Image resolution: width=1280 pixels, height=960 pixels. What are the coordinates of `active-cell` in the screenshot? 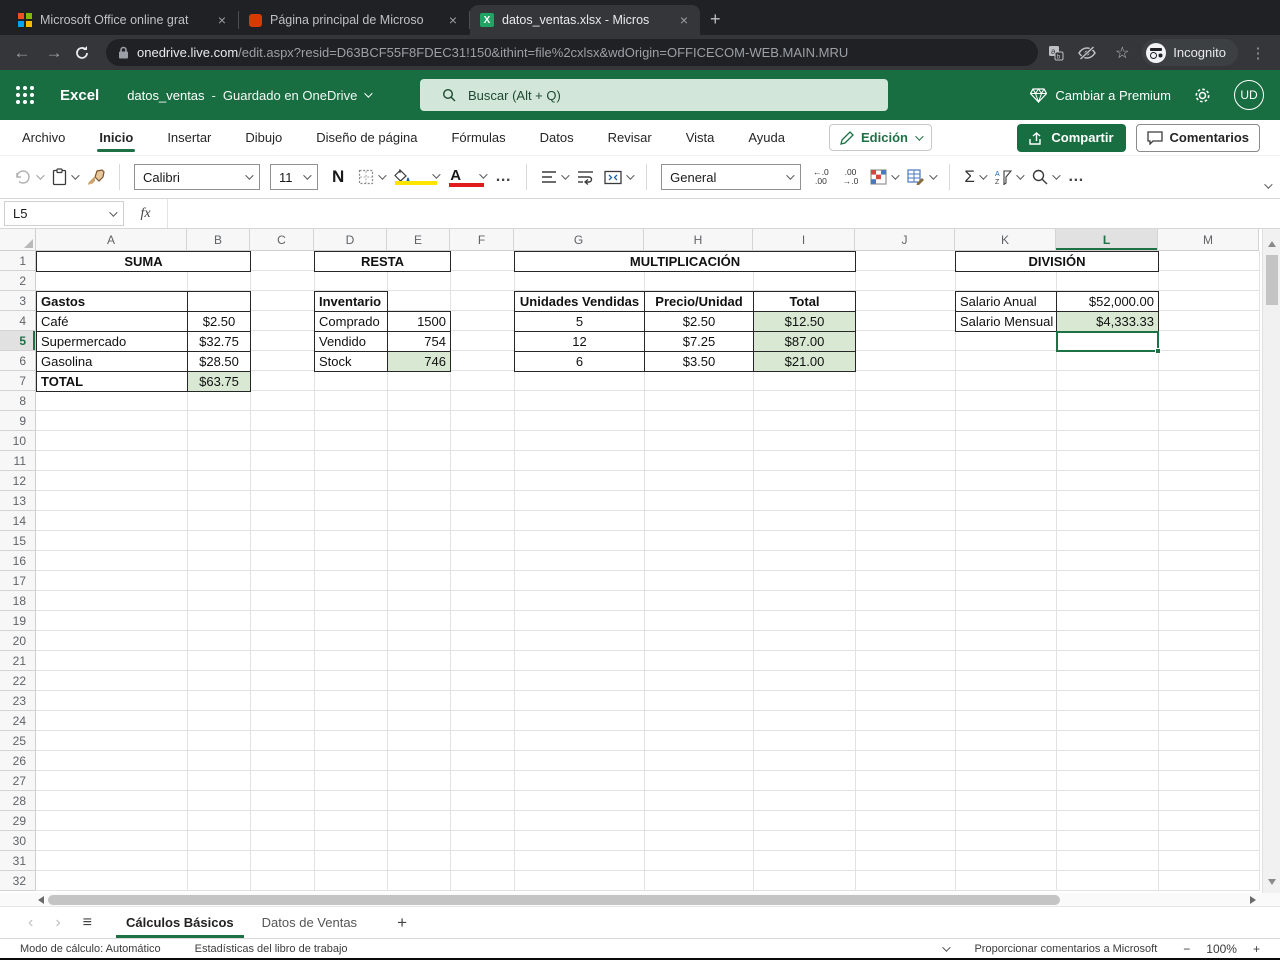 It's located at (1108, 342).